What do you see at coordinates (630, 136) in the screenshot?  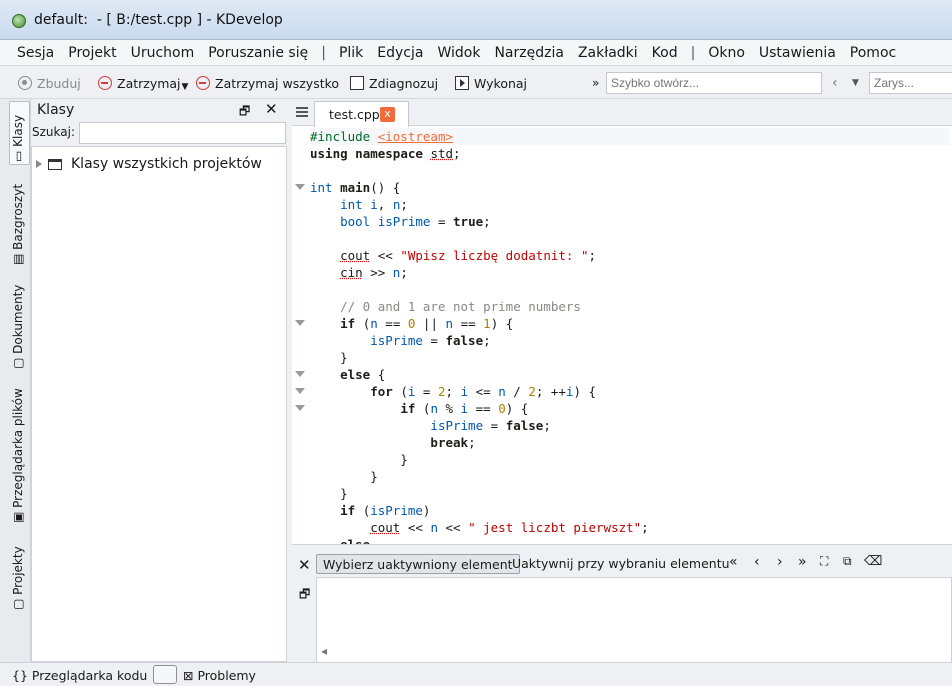 I see `code-line: #include <iostream>` at bounding box center [630, 136].